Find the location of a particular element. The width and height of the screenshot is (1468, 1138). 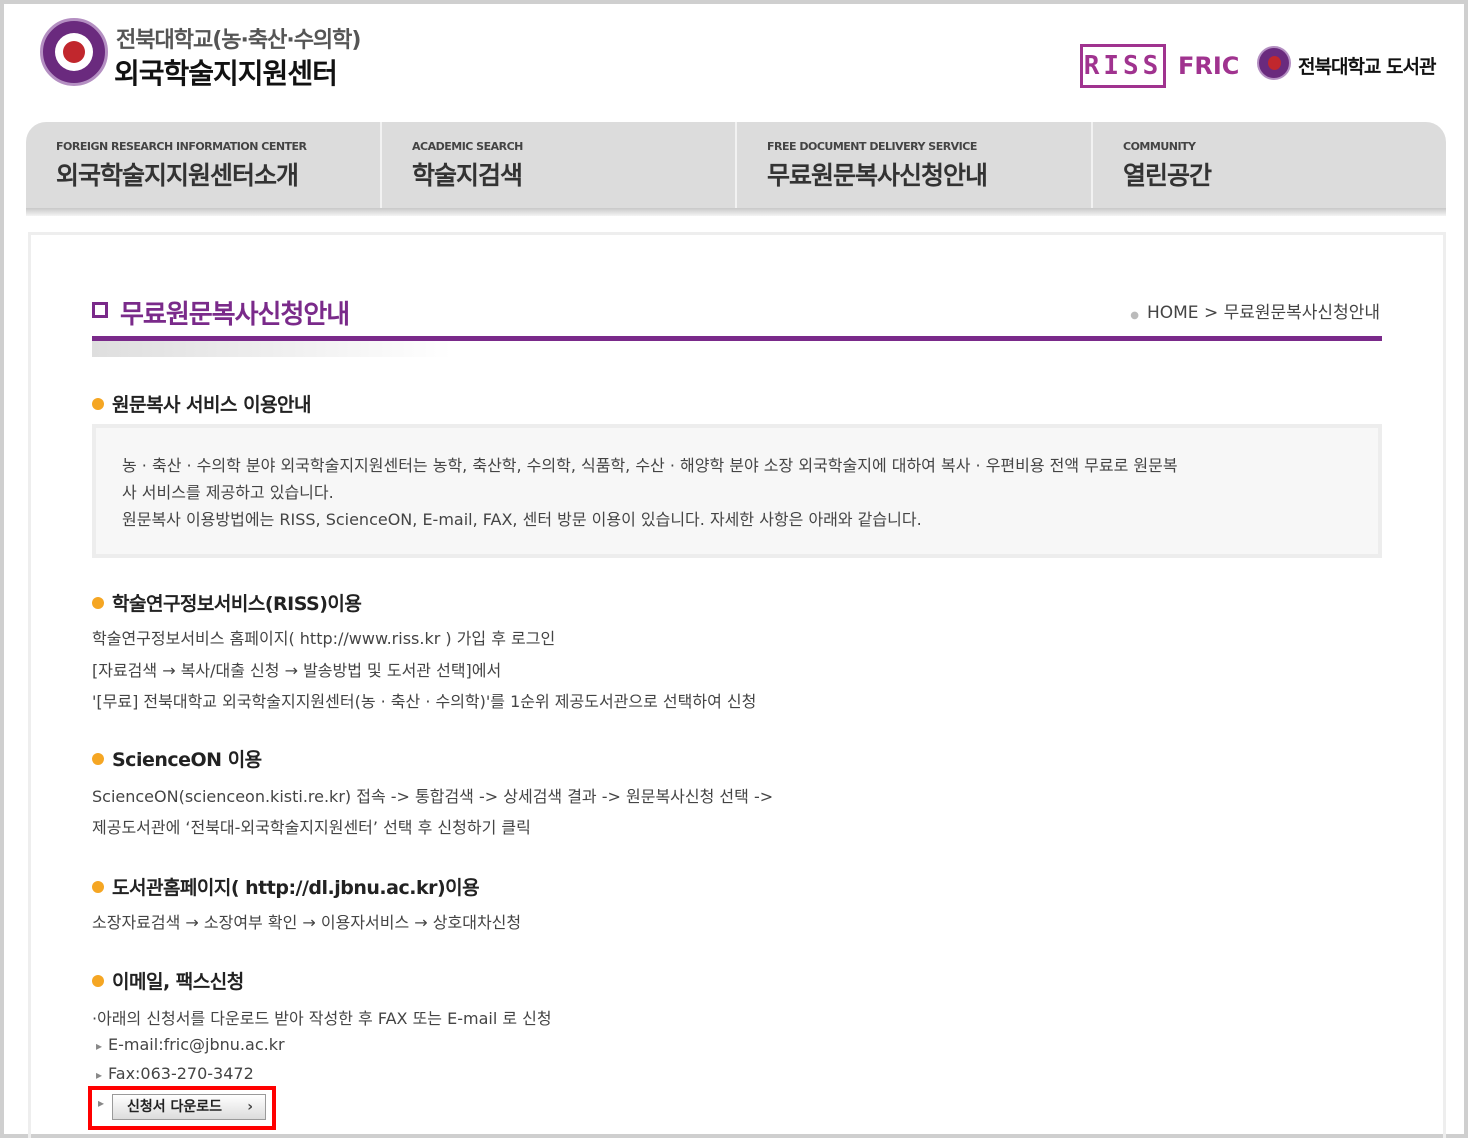

nav-item-academic-search: ACADEMIC SEARCH 학술지검색 is located at coordinates (559, 165).